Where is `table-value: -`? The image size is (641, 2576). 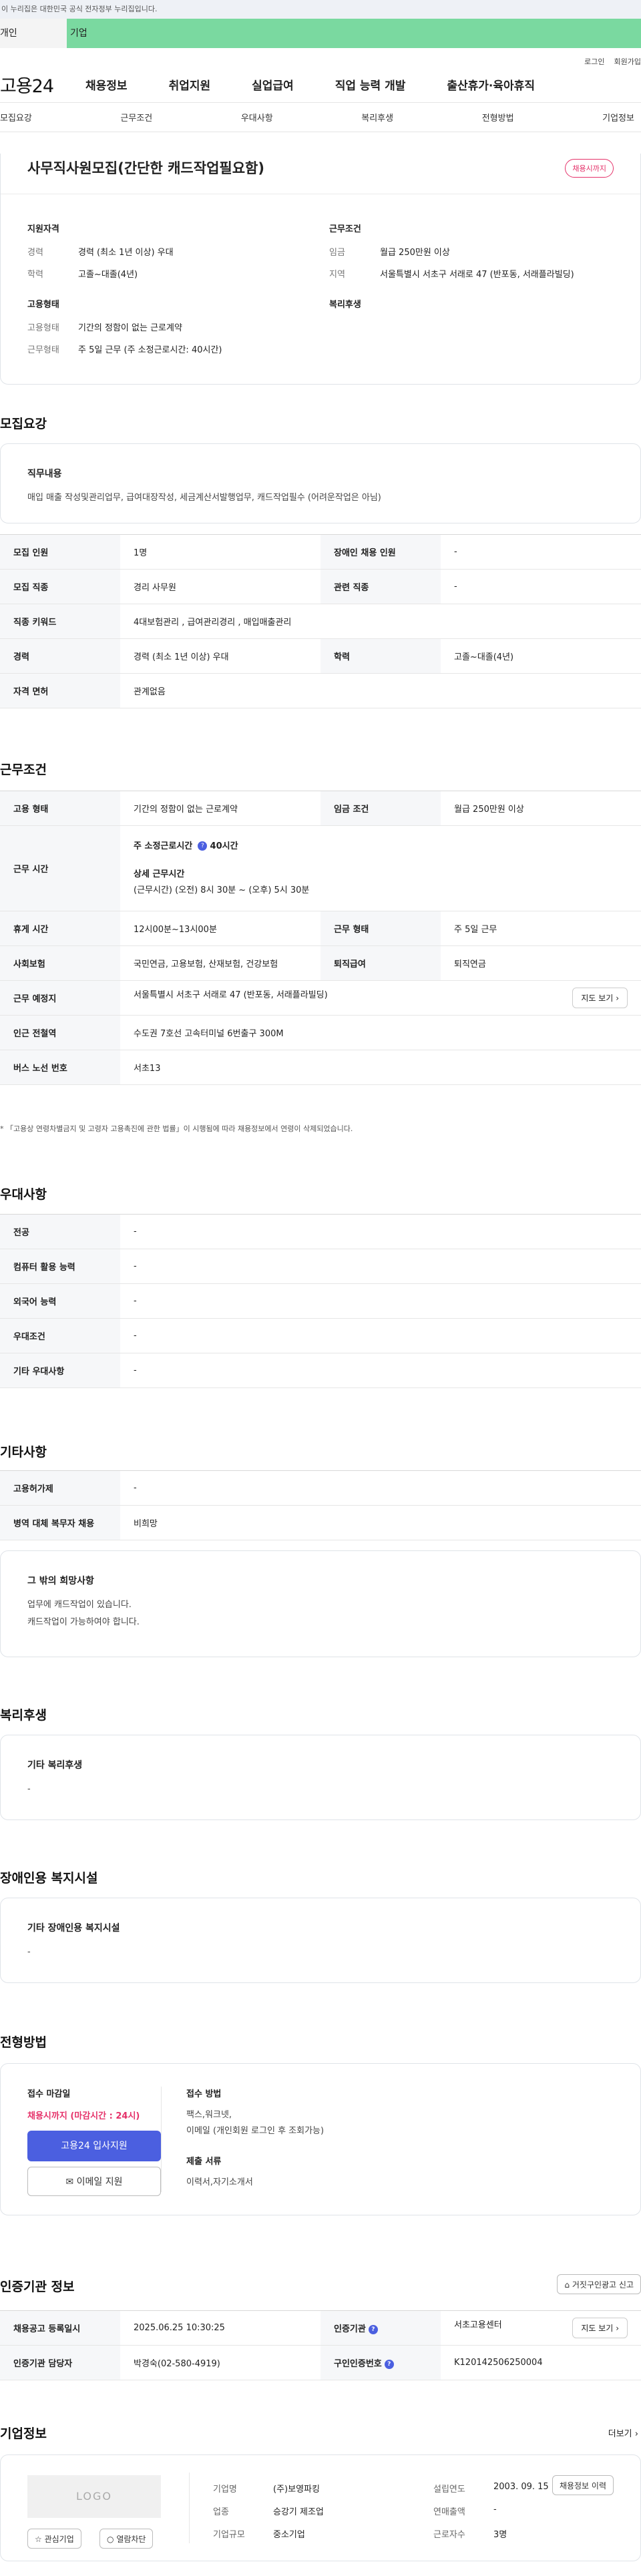
table-value: - is located at coordinates (381, 1301).